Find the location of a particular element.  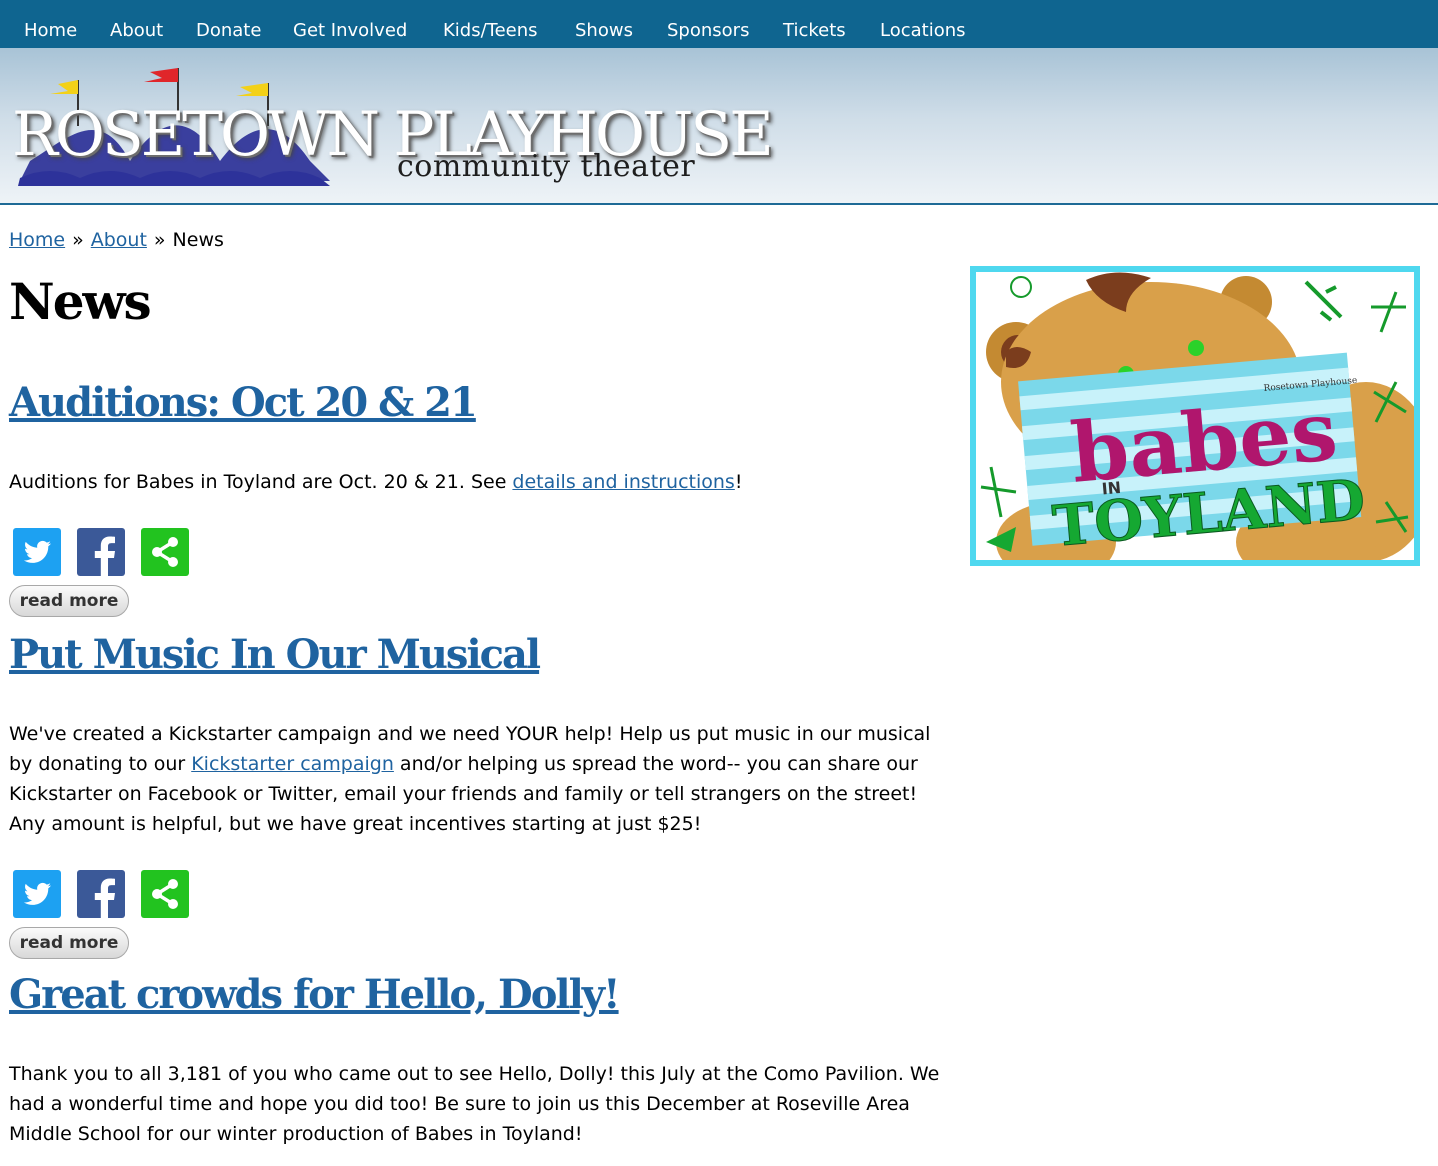

post-title-link: Great crowds for Hello, Dolly! is located at coordinates (315, 994).